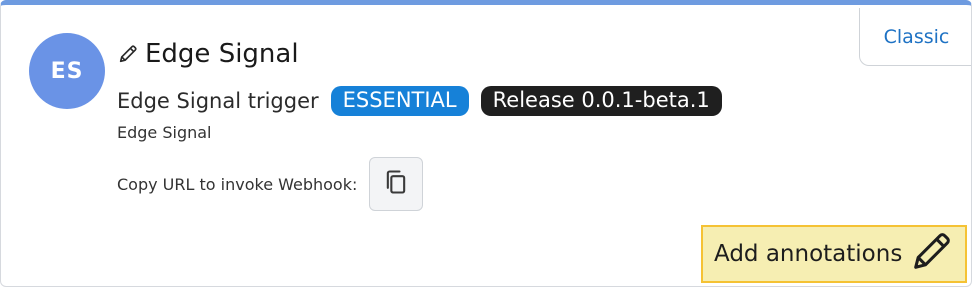  What do you see at coordinates (399, 101) in the screenshot?
I see `essential-badge: ESSENTIAL` at bounding box center [399, 101].